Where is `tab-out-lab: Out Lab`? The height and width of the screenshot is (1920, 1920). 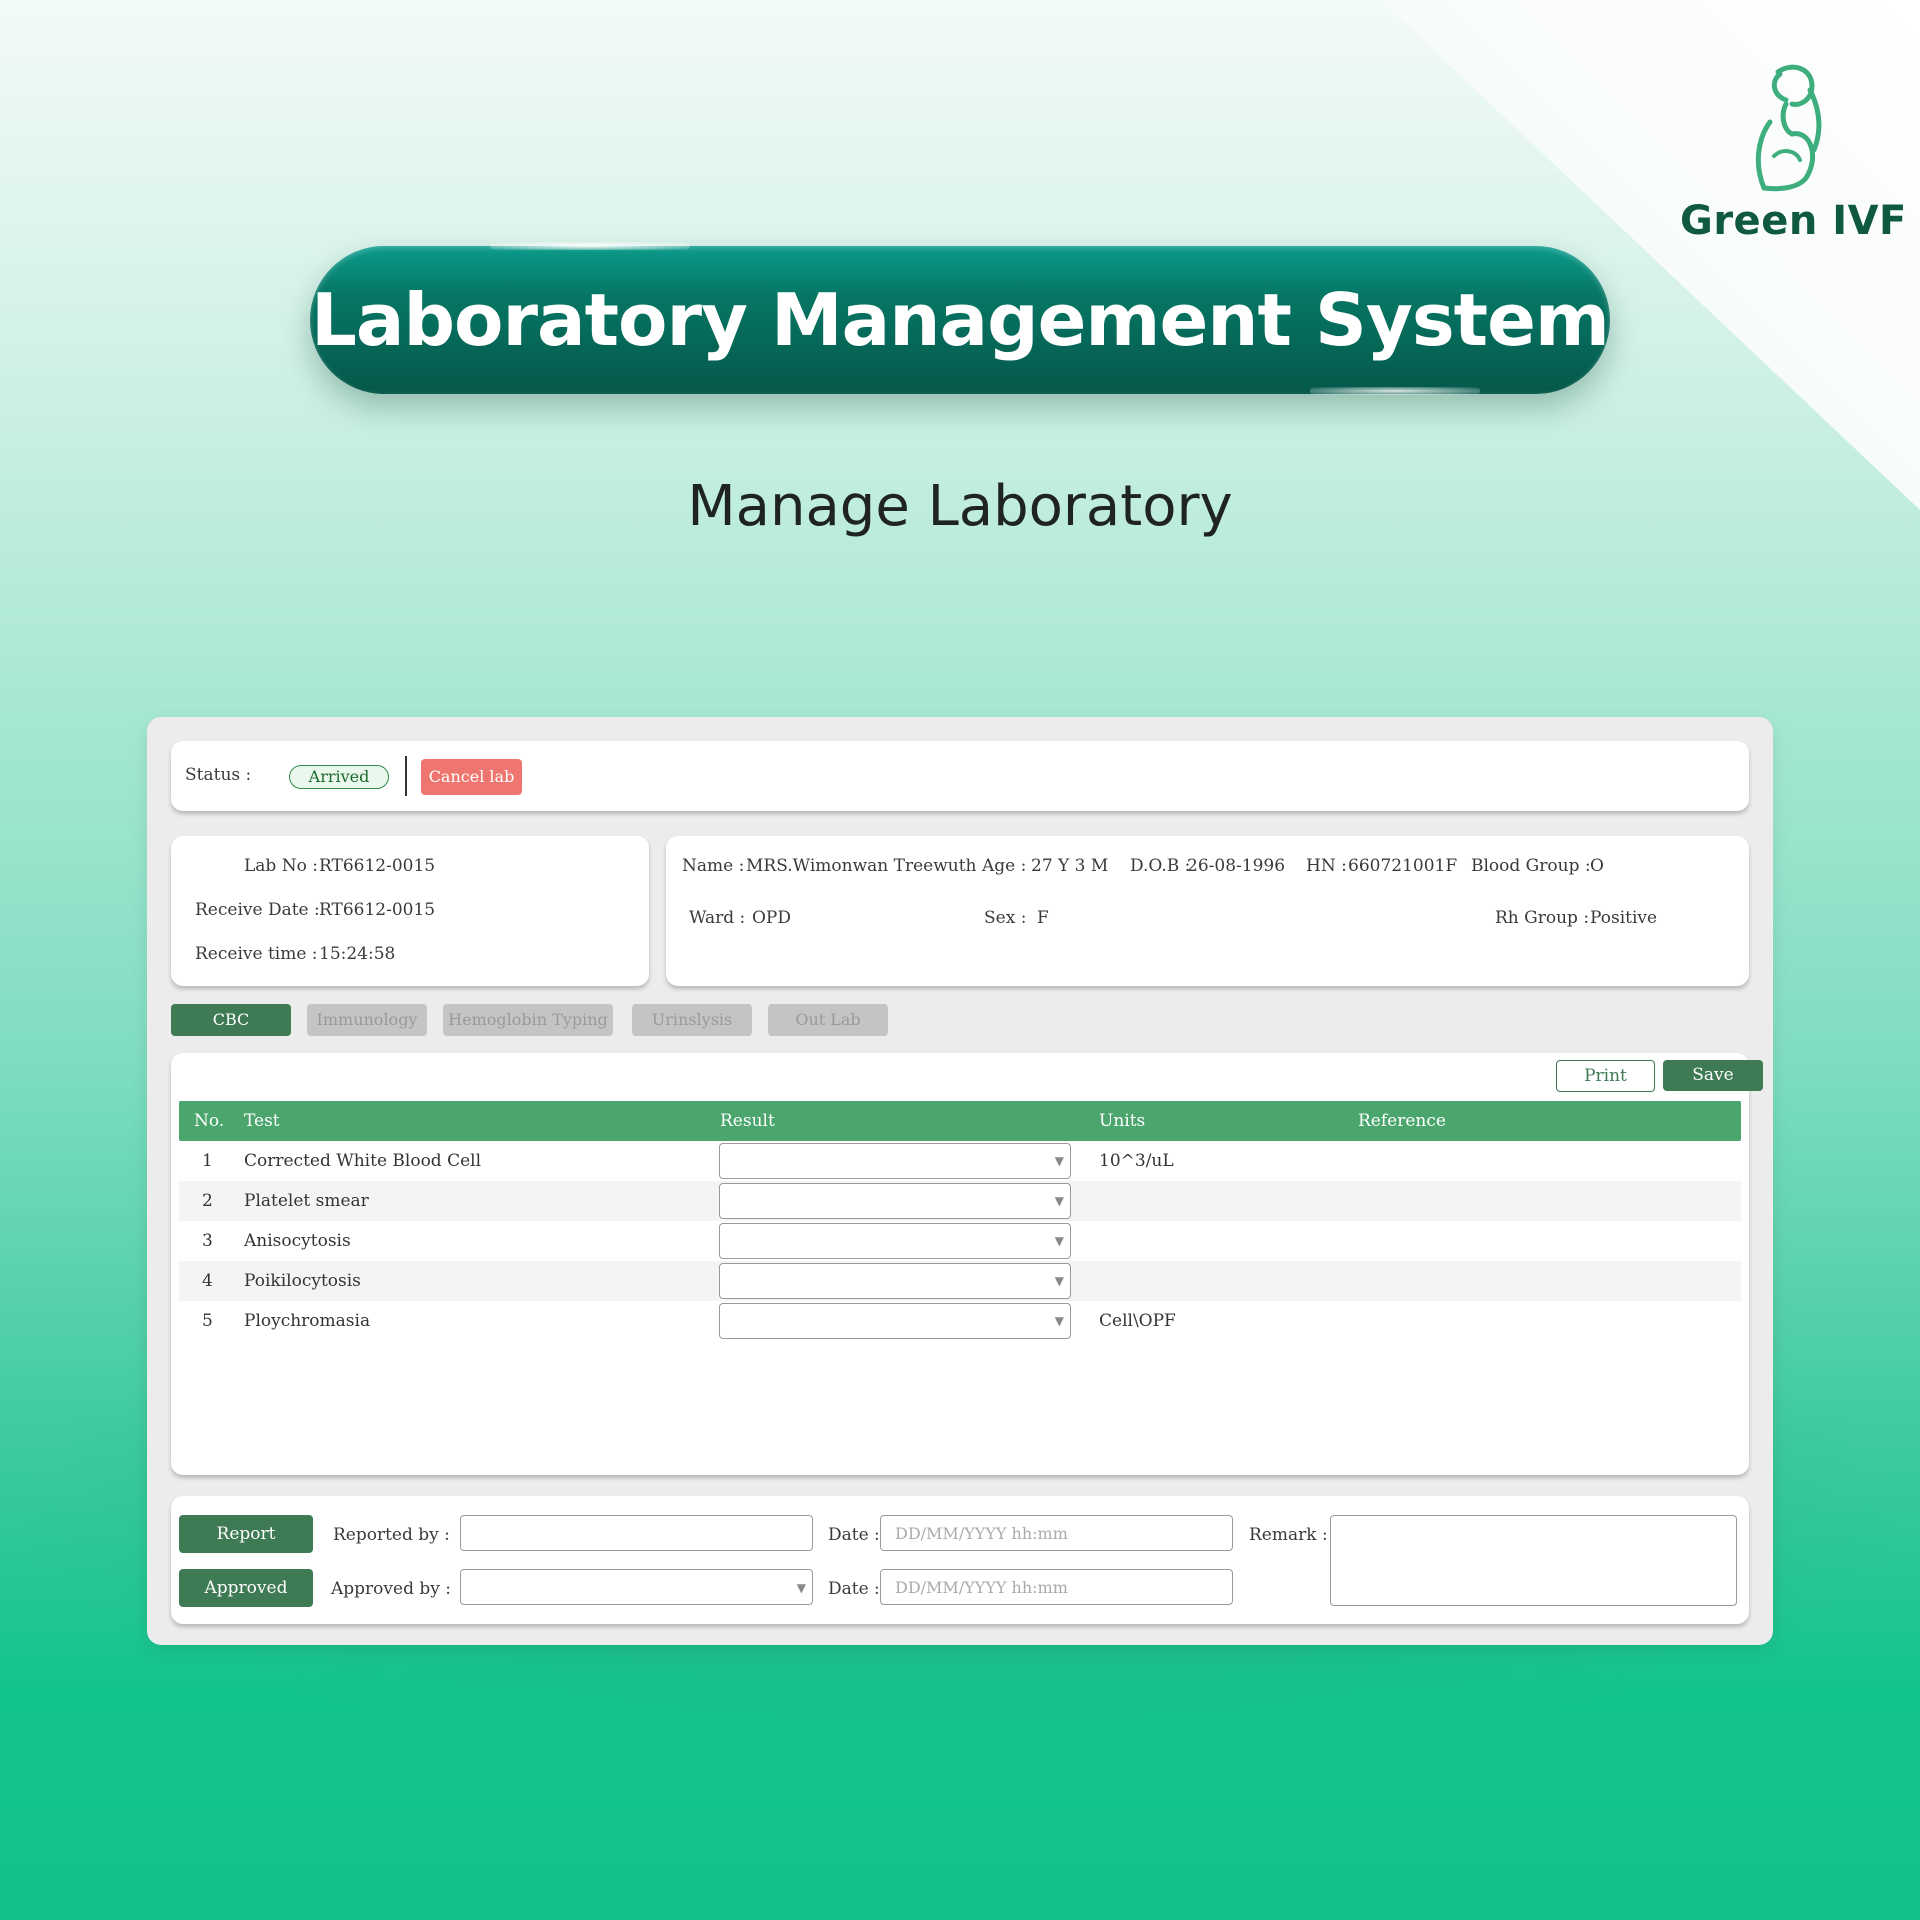 tab-out-lab: Out Lab is located at coordinates (828, 1020).